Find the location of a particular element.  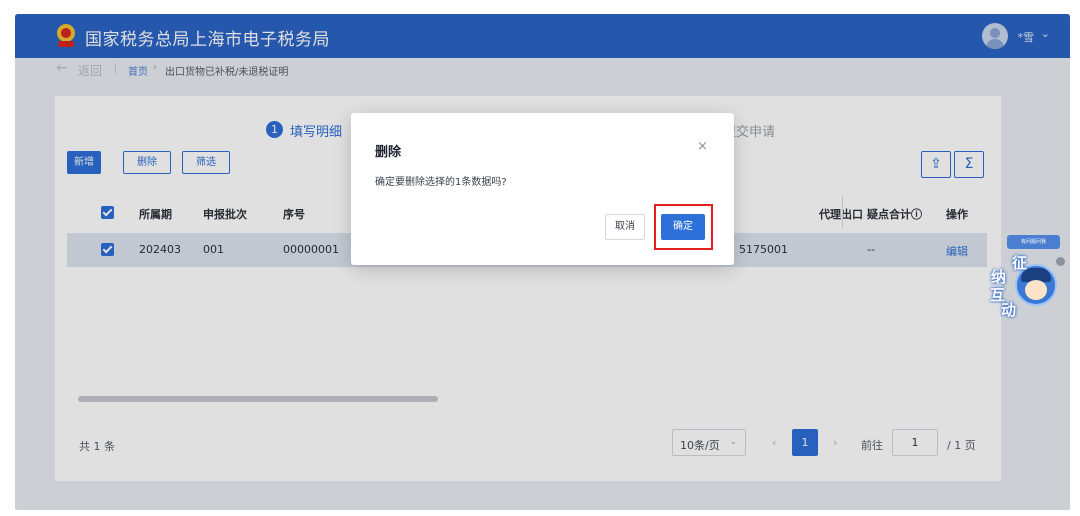

mascot-tooltip: 有问题问我 is located at coordinates (1033, 242).